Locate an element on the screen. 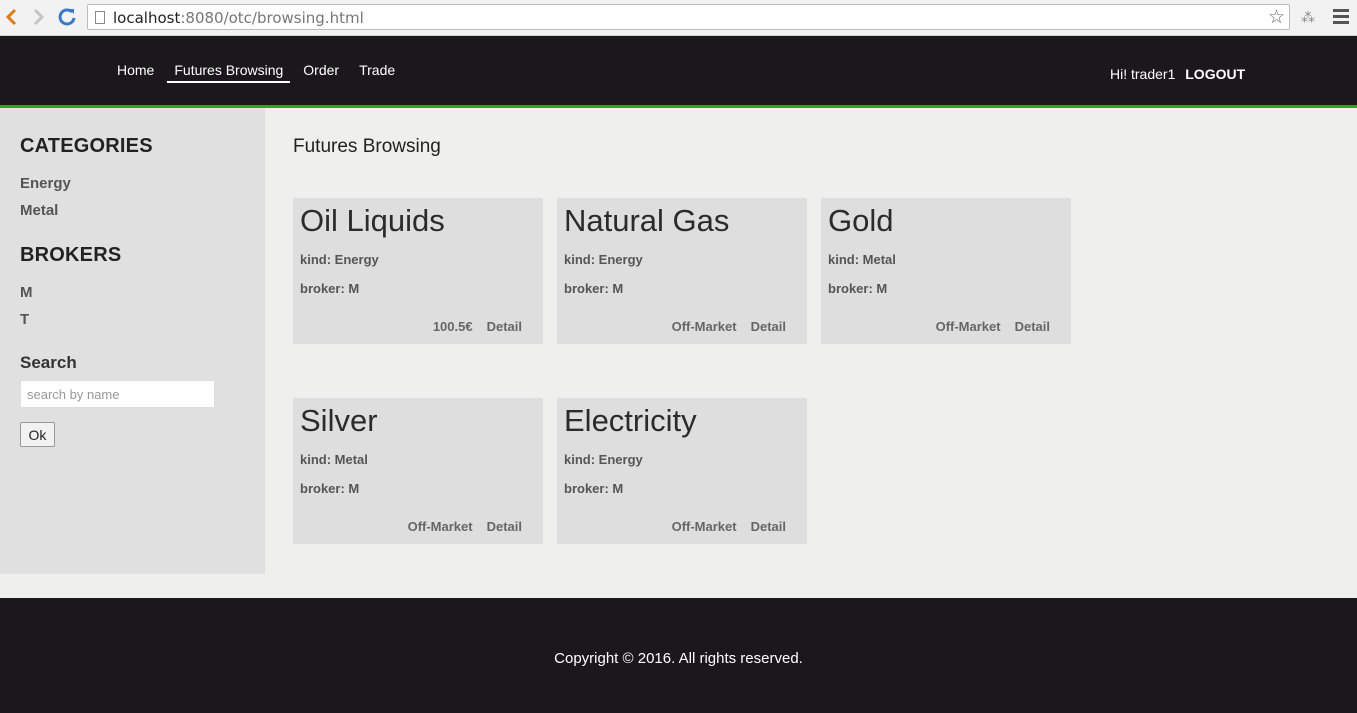  search-label: Search is located at coordinates (48, 362).